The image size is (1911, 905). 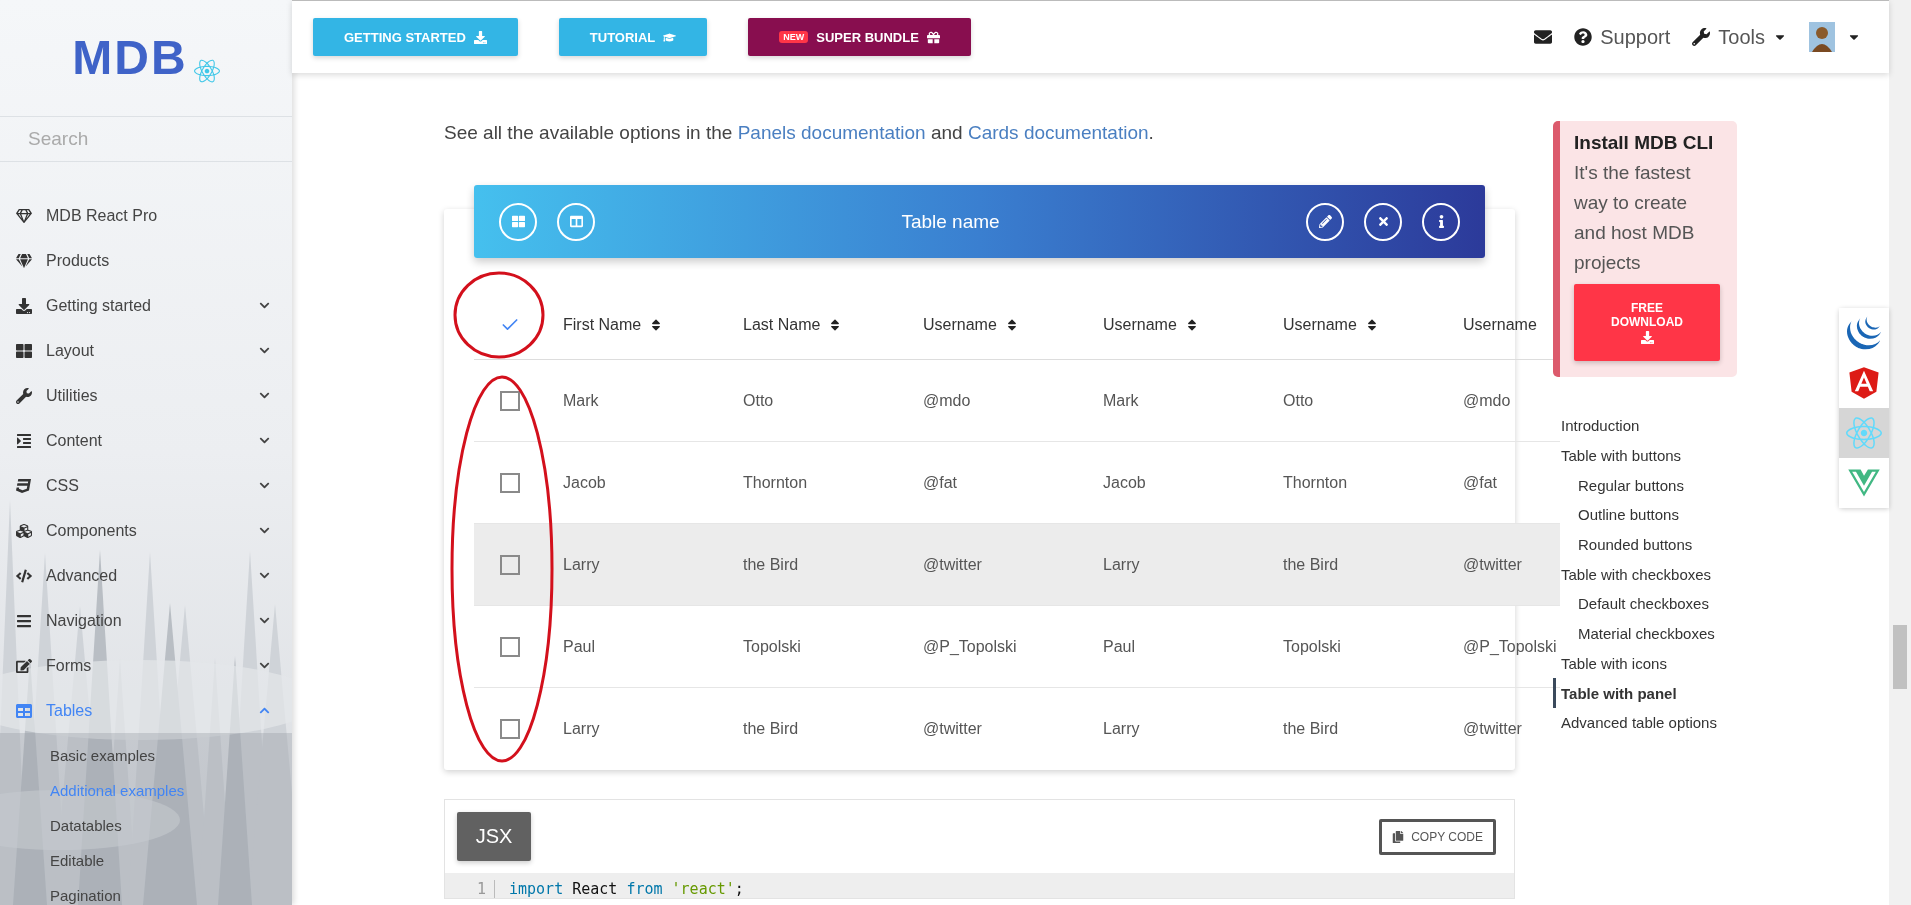 I want to click on submenu-item: Datatables, so click(x=146, y=825).